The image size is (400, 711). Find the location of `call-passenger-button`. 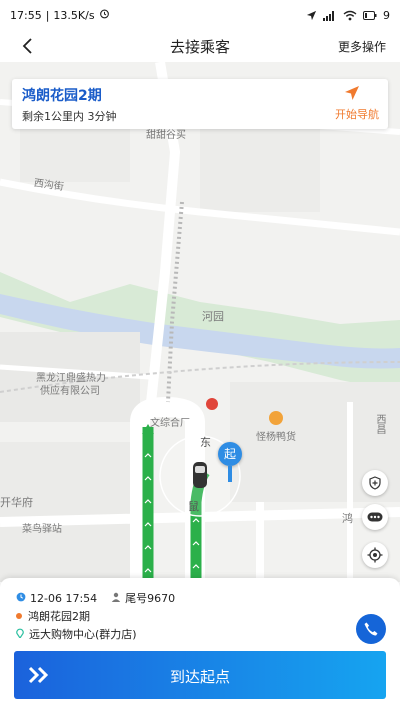

call-passenger-button is located at coordinates (371, 629).